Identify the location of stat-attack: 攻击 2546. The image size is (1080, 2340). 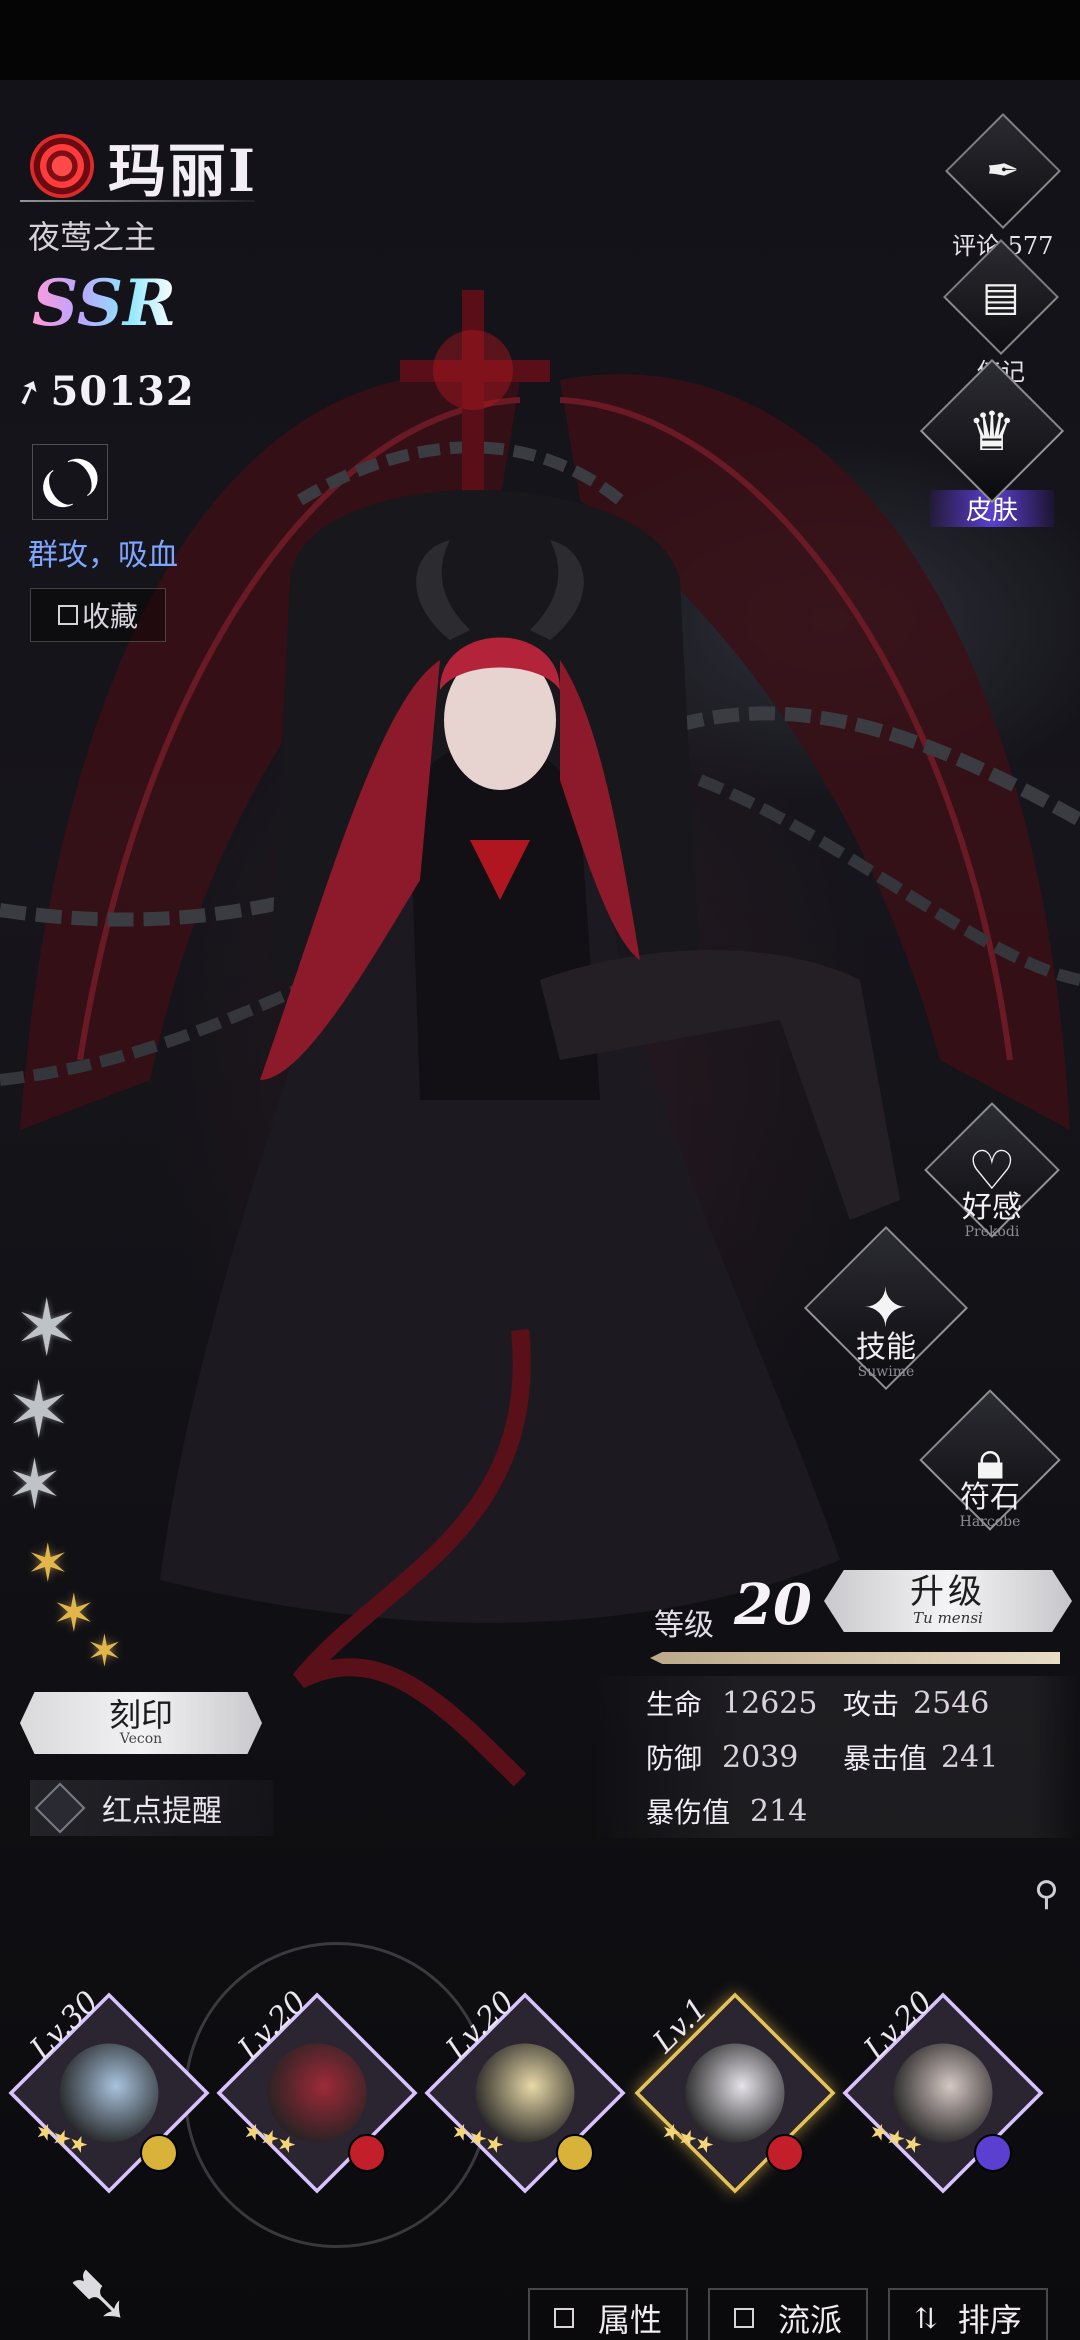
(916, 1703).